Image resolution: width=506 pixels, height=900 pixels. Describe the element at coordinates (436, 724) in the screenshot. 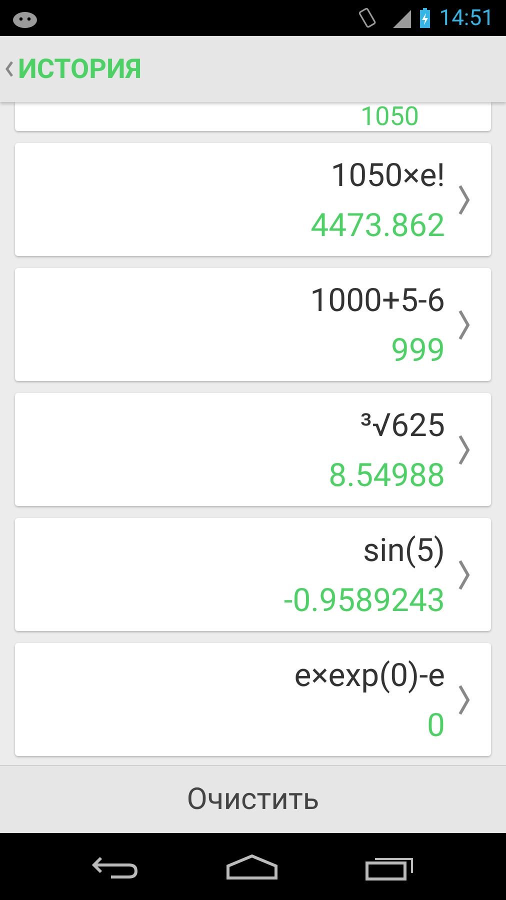

I see `result-text: 0` at that location.